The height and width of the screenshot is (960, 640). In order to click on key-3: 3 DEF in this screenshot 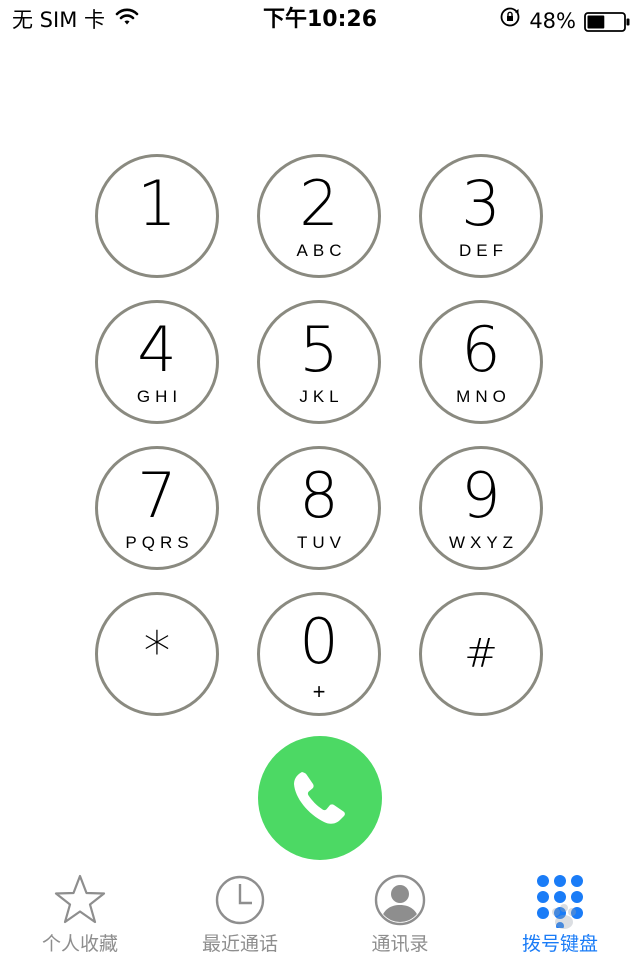, I will do `click(481, 216)`.